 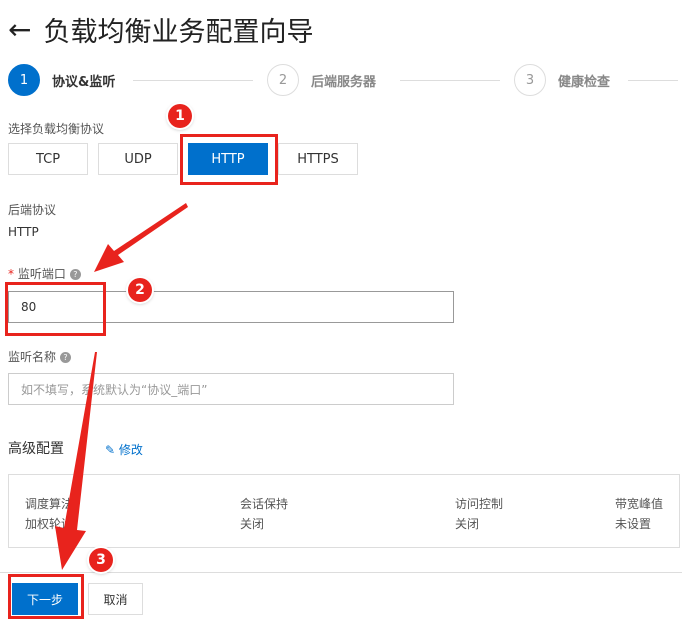 I want to click on annotation-badge: 2, so click(x=140, y=290).